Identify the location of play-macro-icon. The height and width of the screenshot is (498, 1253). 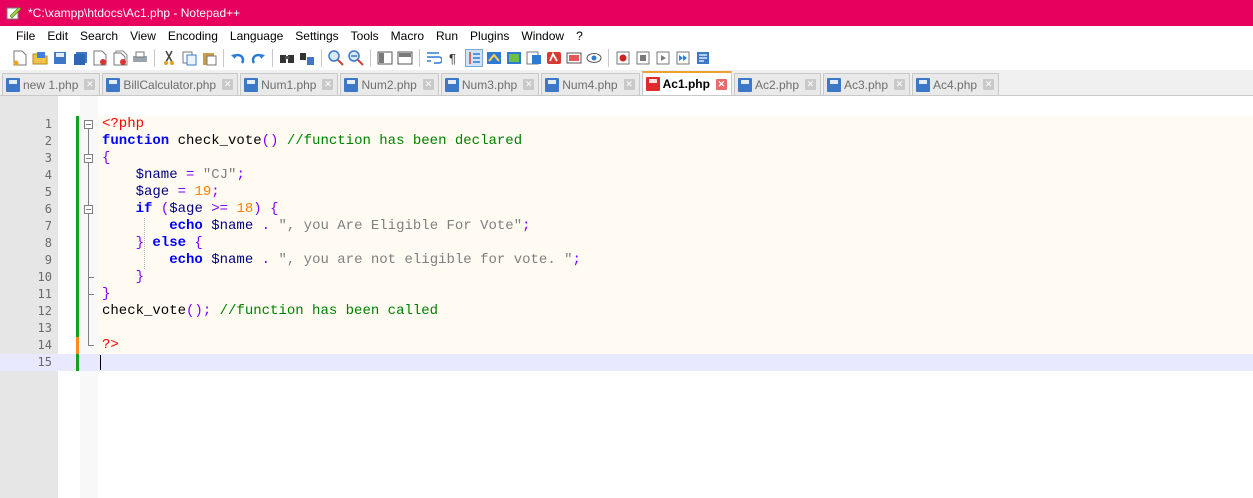
(663, 58).